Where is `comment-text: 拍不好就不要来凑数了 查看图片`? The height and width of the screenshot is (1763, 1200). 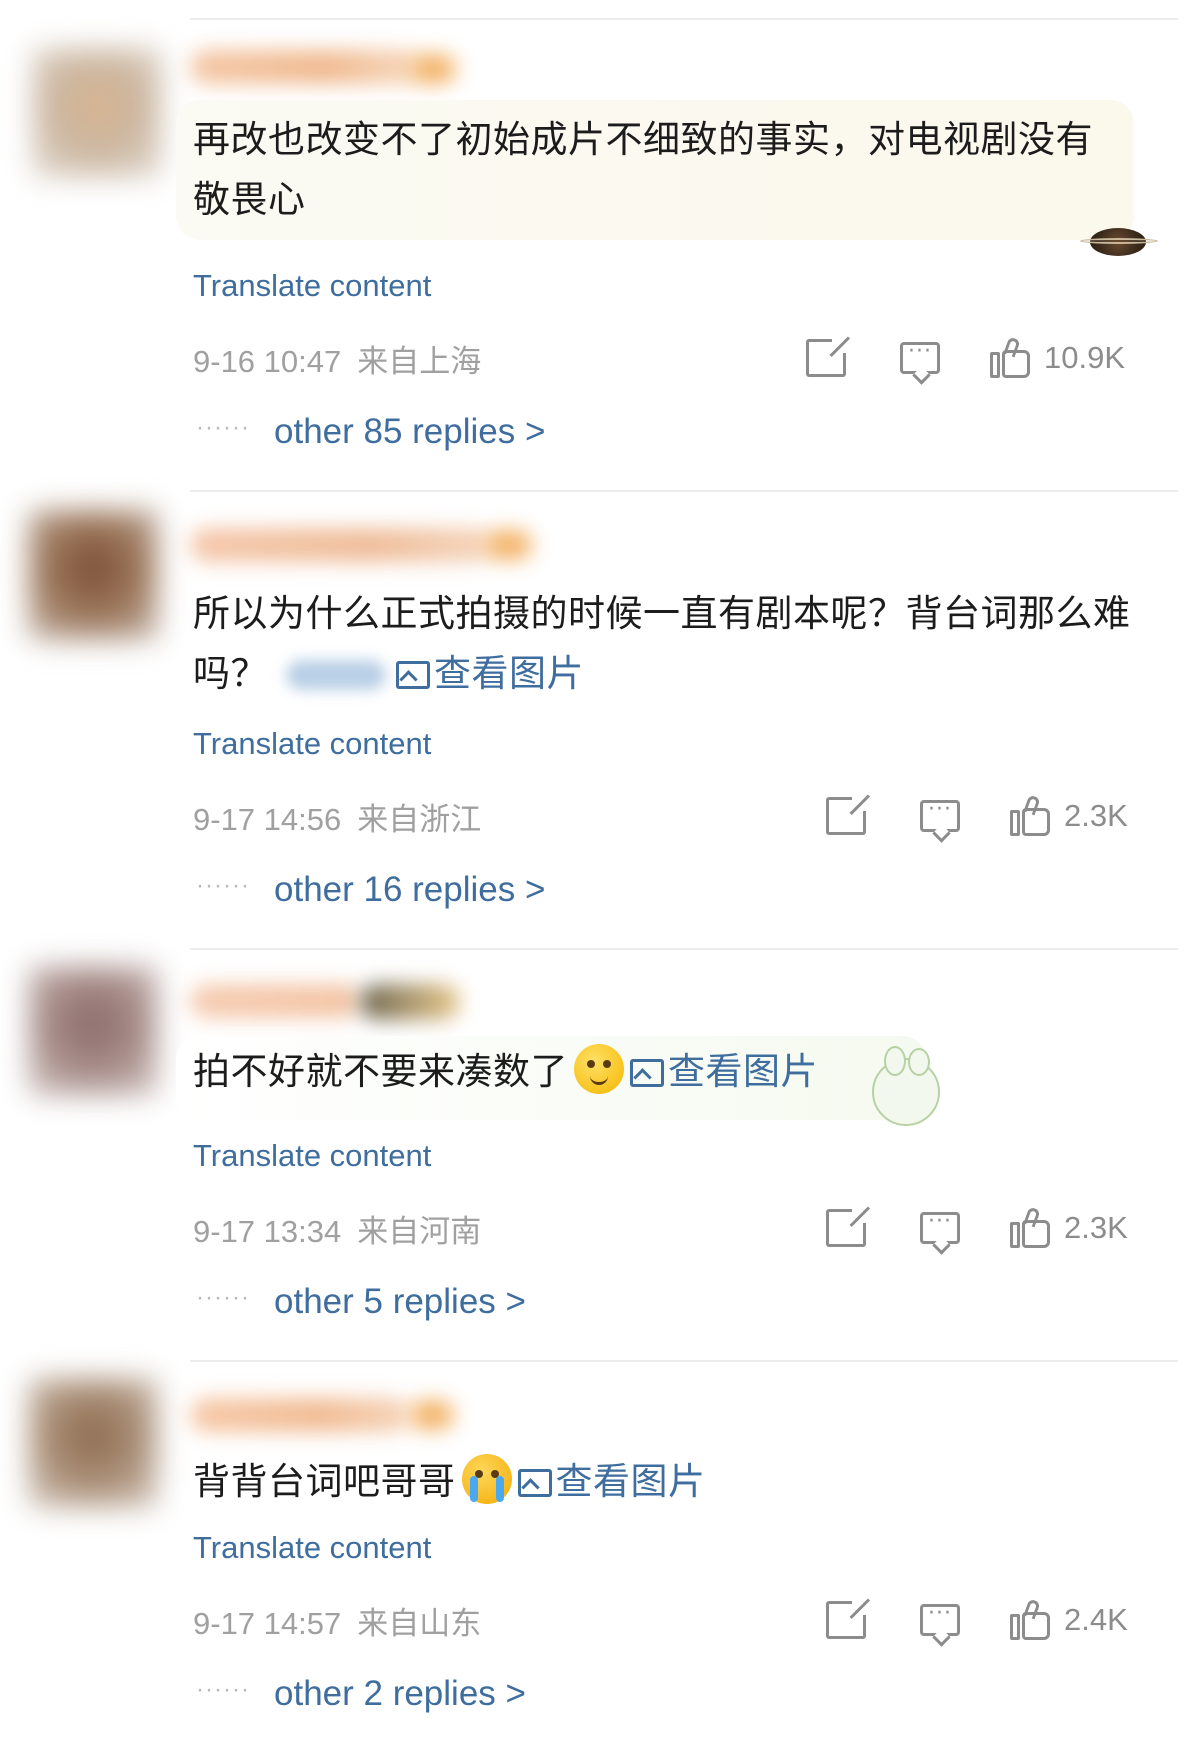
comment-text: 拍不好就不要来凑数了 查看图片 is located at coordinates (505, 1072).